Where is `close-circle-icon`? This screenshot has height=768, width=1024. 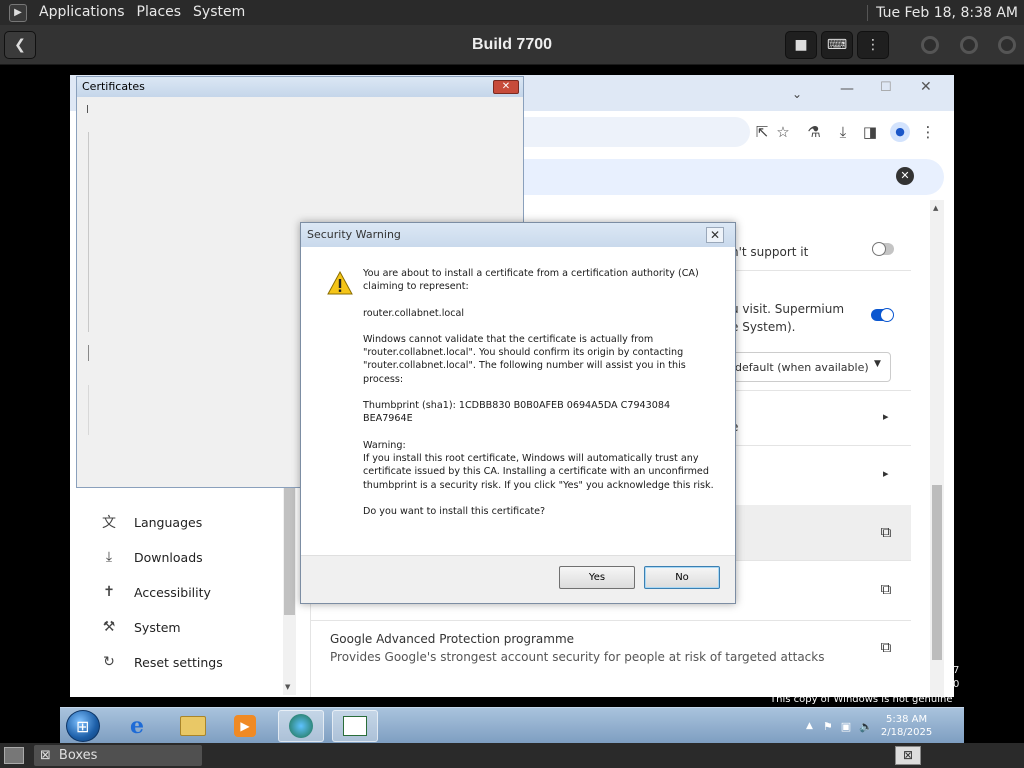 close-circle-icon is located at coordinates (1007, 45).